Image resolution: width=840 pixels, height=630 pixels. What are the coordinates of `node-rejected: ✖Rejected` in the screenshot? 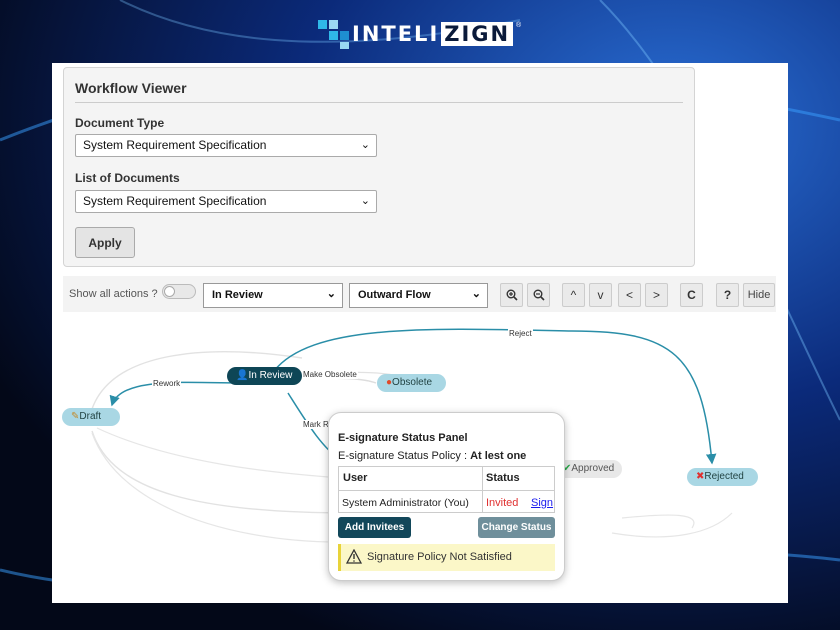 It's located at (722, 477).